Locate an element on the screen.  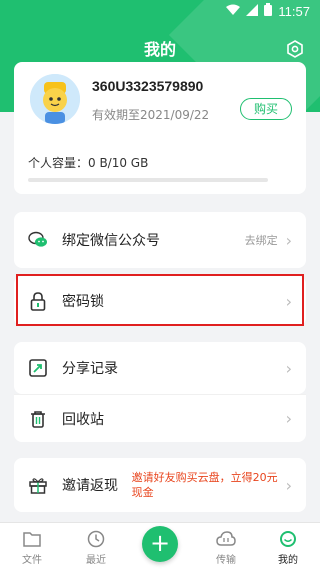
nav-transfer: 传输 is located at coordinates (226, 547).